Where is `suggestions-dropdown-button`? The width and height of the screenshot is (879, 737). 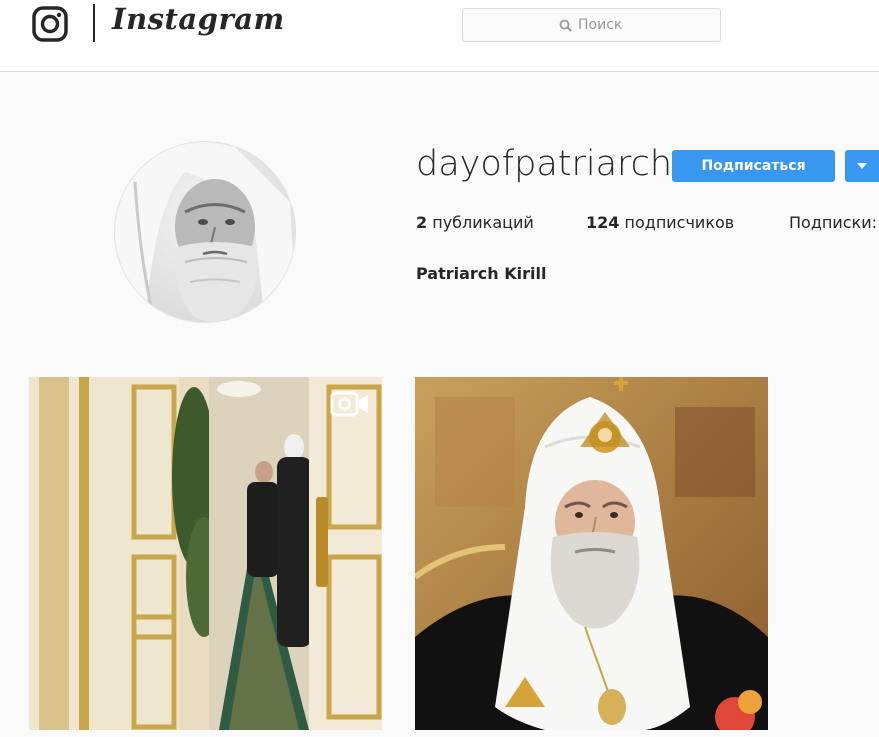
suggestions-dropdown-button is located at coordinates (862, 166).